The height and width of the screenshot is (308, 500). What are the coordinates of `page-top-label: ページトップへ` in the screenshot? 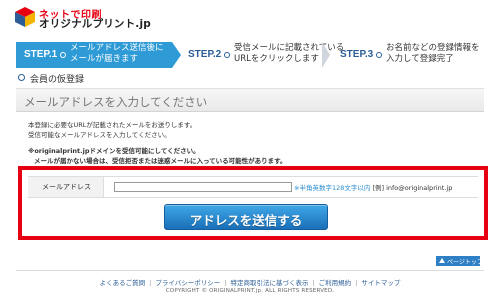 It's located at (468, 262).